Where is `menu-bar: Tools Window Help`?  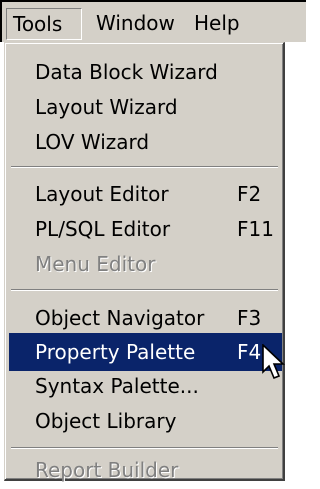
menu-bar: Tools Window Help is located at coordinates (153, 21).